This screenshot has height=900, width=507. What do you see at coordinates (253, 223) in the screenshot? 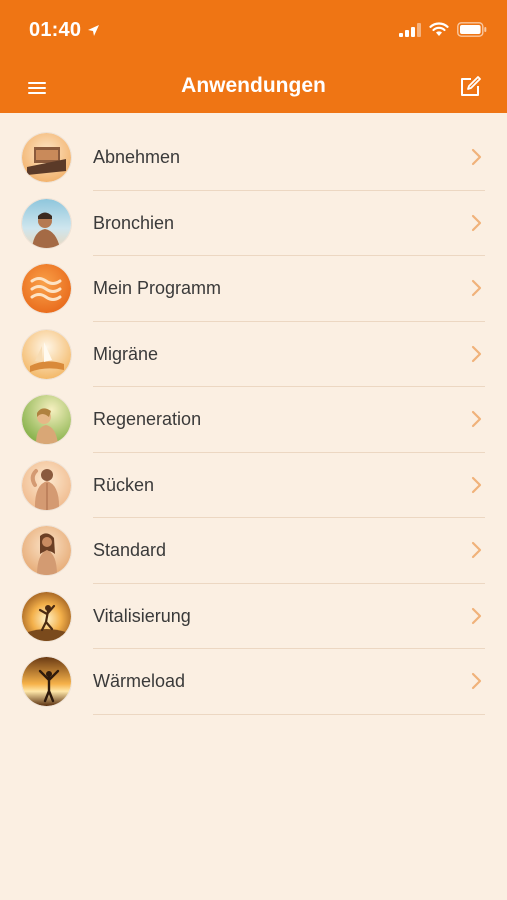
I see `list-item-bronchien: Bronchien` at bounding box center [253, 223].